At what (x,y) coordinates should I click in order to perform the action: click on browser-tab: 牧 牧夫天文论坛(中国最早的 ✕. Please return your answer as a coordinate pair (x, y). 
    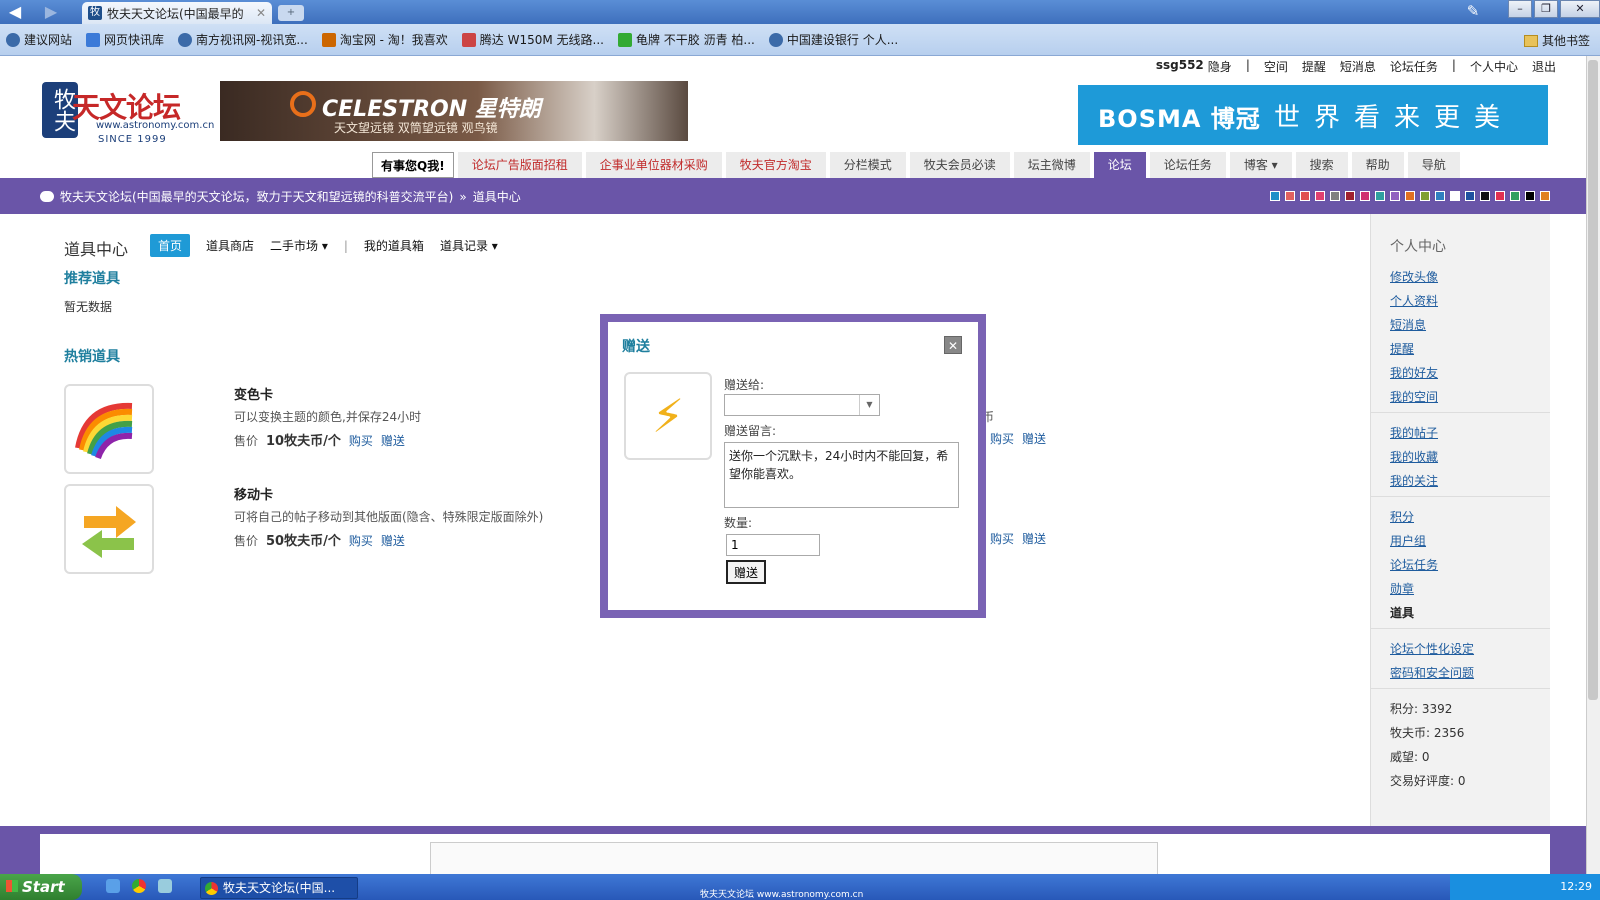
    Looking at the image, I should click on (177, 13).